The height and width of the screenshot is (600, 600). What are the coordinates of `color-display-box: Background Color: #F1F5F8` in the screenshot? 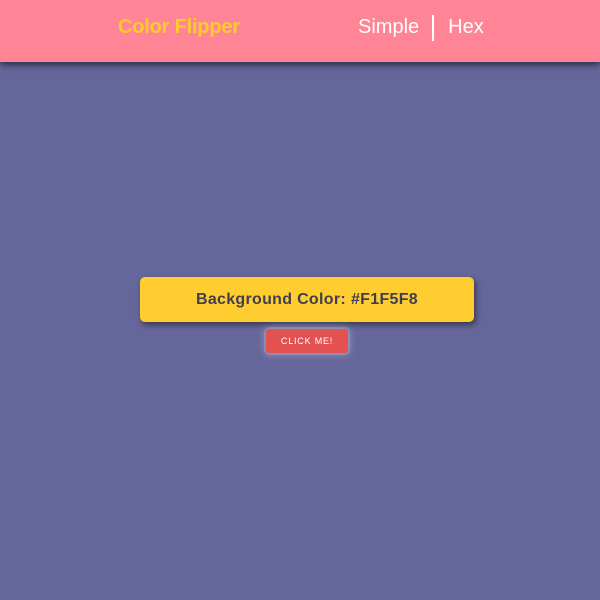 It's located at (307, 300).